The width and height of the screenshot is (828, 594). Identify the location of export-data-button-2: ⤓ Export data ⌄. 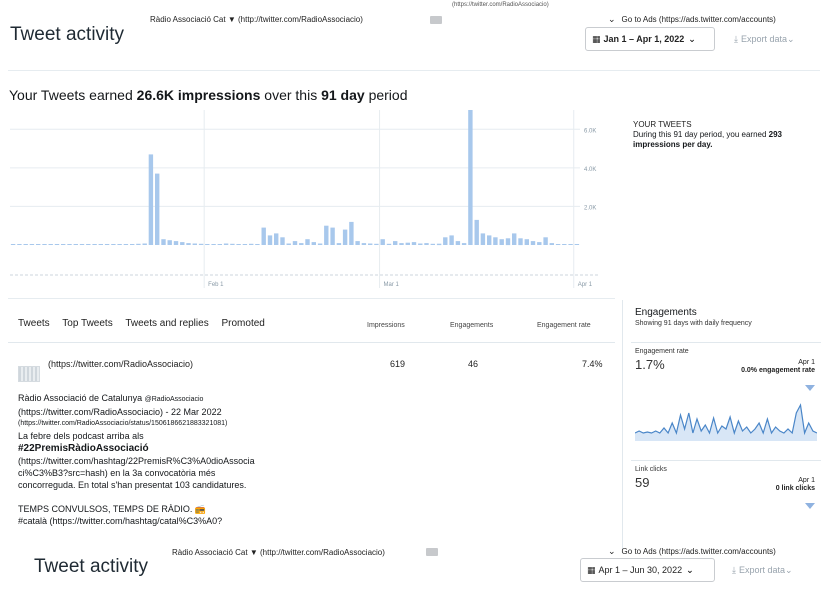
(762, 570).